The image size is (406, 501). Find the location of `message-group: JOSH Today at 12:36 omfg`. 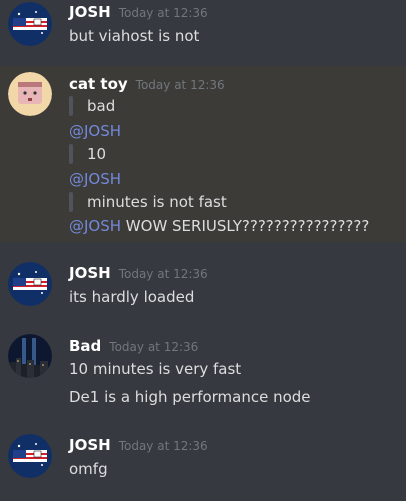

message-group: JOSH Today at 12:36 omfg is located at coordinates (203, 460).